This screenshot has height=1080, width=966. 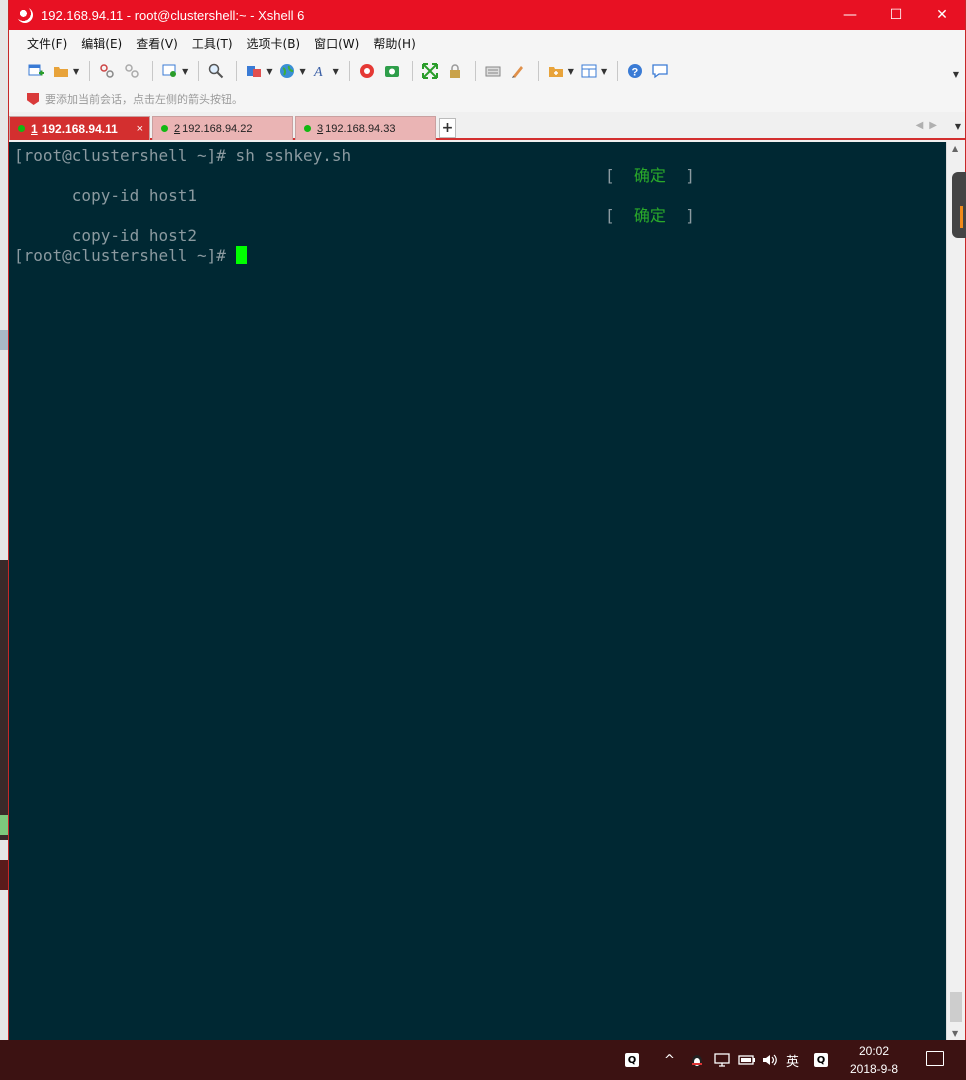 What do you see at coordinates (747, 1060) in the screenshot?
I see `battery-icon` at bounding box center [747, 1060].